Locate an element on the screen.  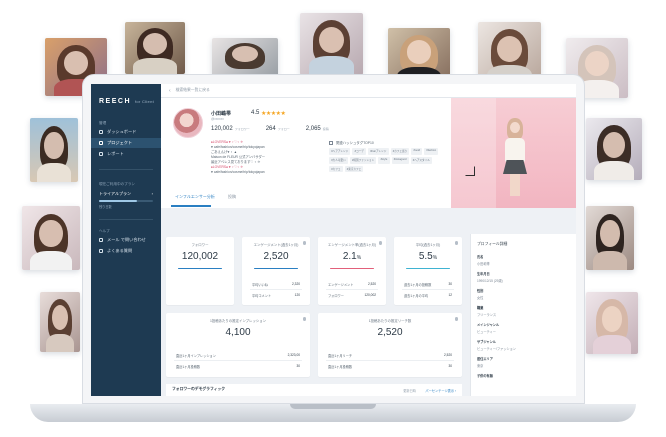
percentage-toggle-link: パーセンテージ表示 › is located at coordinates (440, 390).